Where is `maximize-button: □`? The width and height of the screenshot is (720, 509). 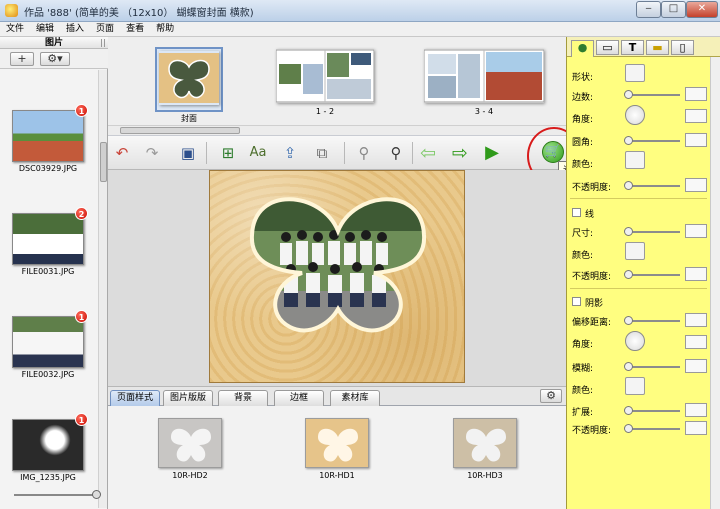
maximize-button: □ is located at coordinates (673, 9).